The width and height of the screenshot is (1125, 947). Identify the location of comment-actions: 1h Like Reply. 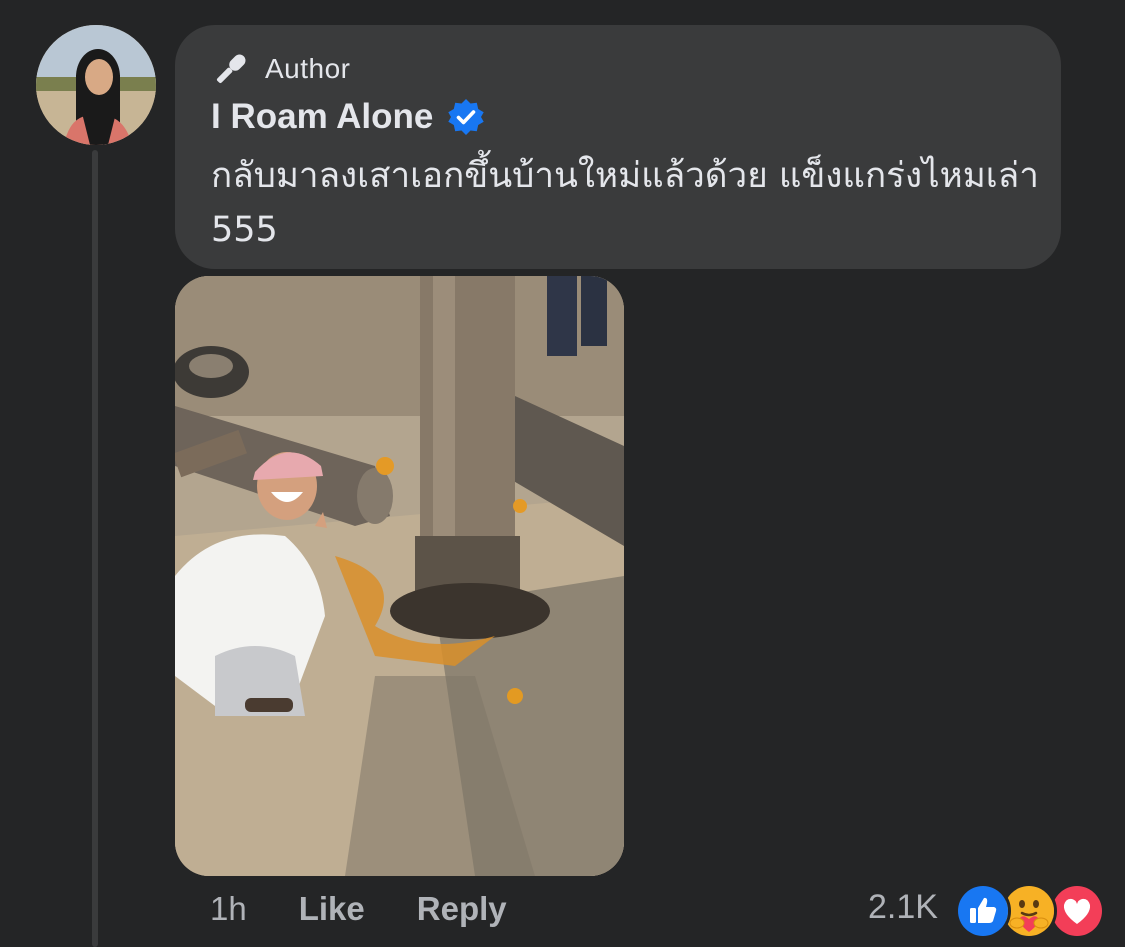
(358, 909).